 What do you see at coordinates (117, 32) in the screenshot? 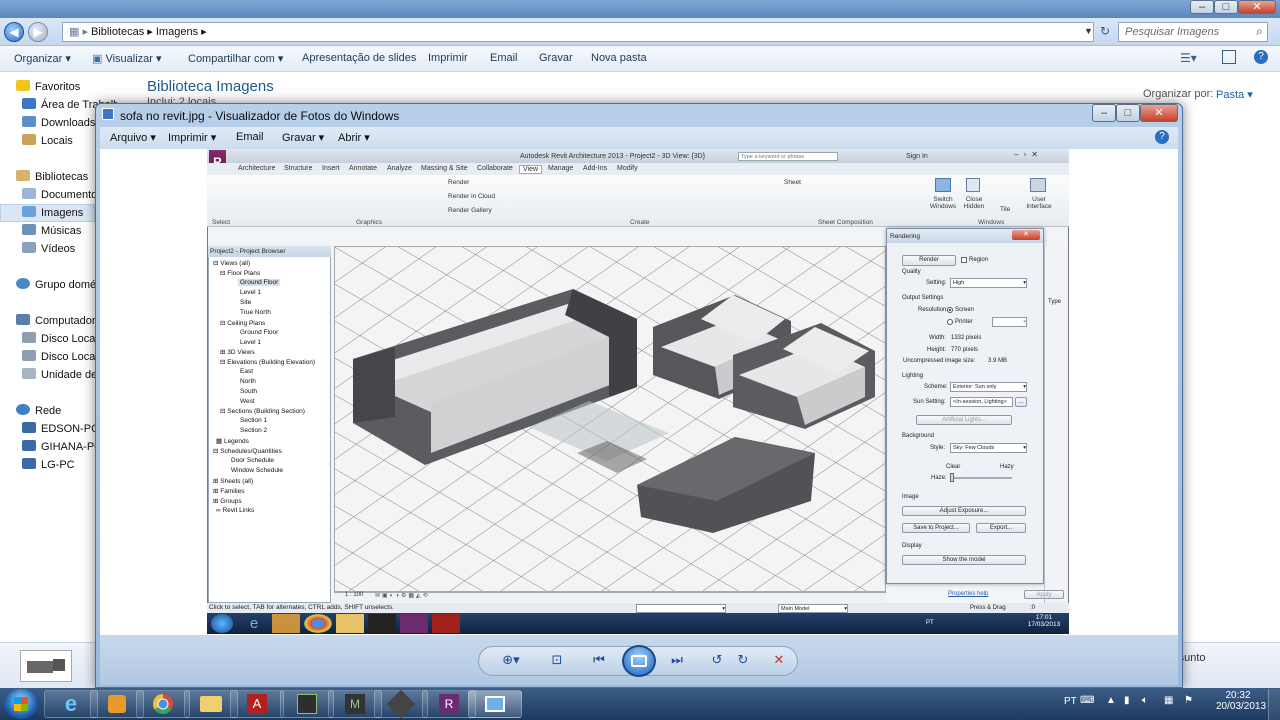
I see `breadcrumb-bibliotecas: Bibliotecas` at bounding box center [117, 32].